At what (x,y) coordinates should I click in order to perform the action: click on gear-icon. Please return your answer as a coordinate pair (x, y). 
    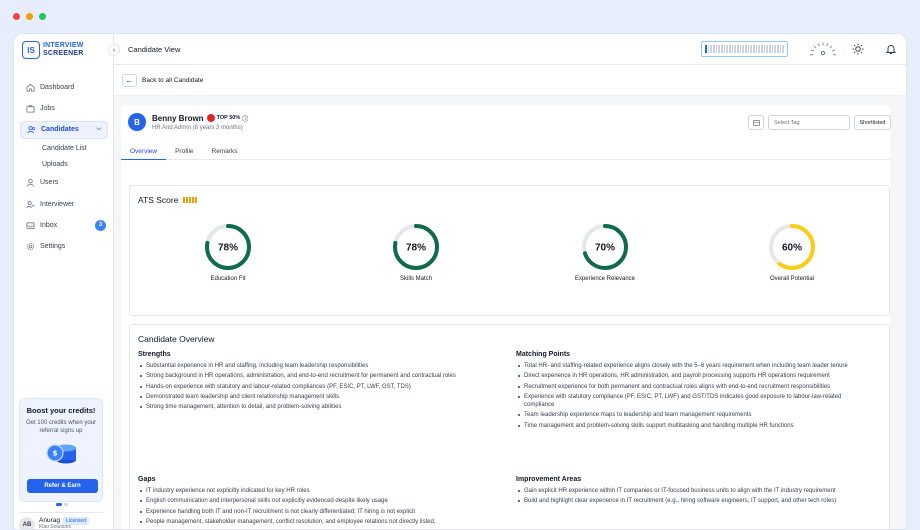
    Looking at the image, I should click on (30, 247).